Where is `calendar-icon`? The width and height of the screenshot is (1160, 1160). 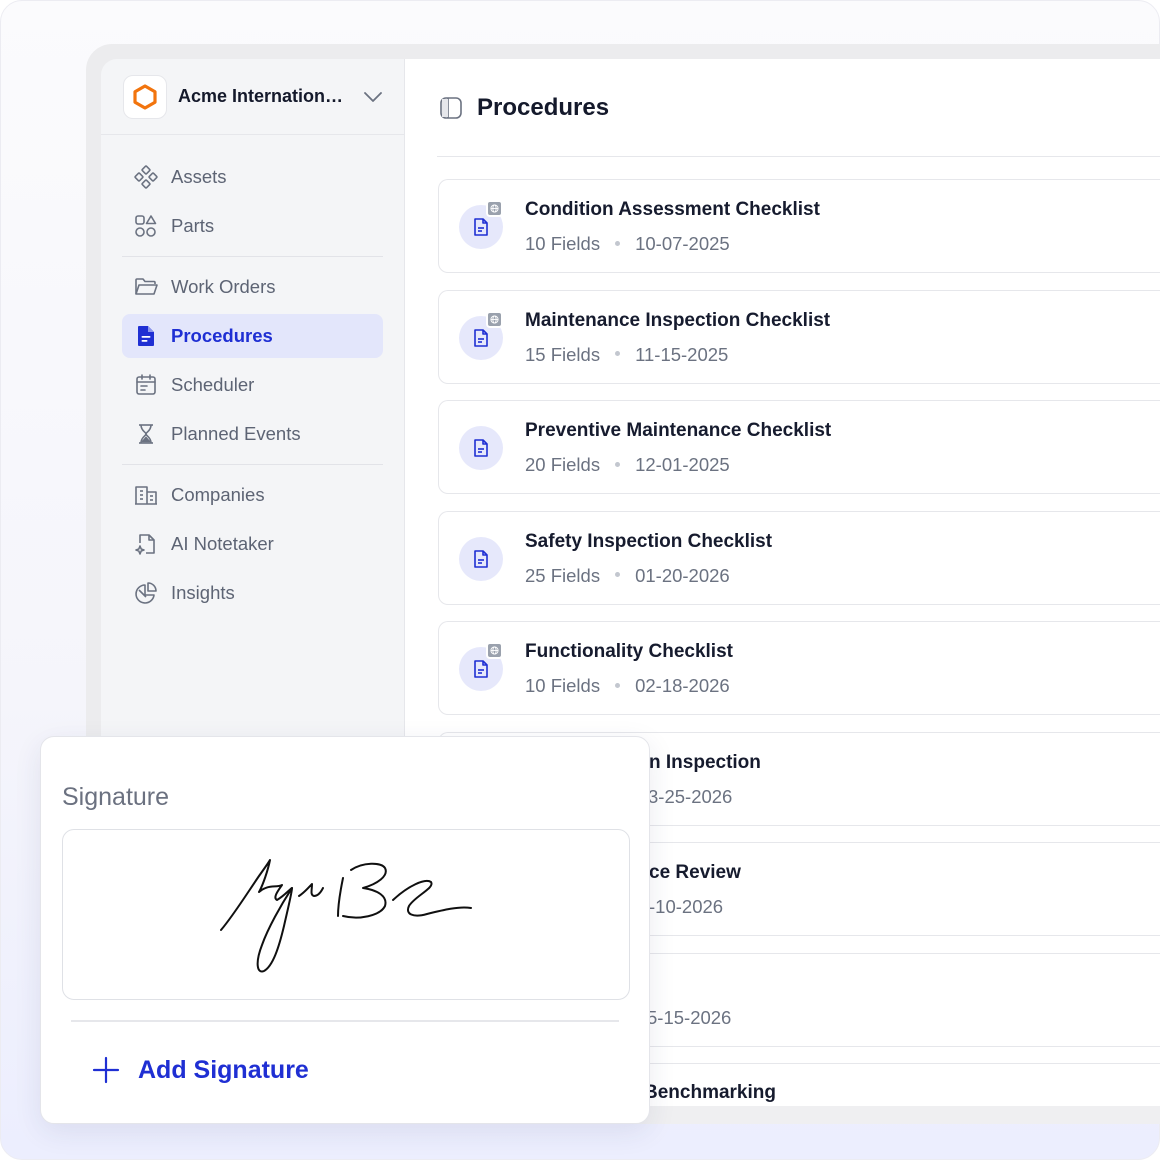
calendar-icon is located at coordinates (146, 385).